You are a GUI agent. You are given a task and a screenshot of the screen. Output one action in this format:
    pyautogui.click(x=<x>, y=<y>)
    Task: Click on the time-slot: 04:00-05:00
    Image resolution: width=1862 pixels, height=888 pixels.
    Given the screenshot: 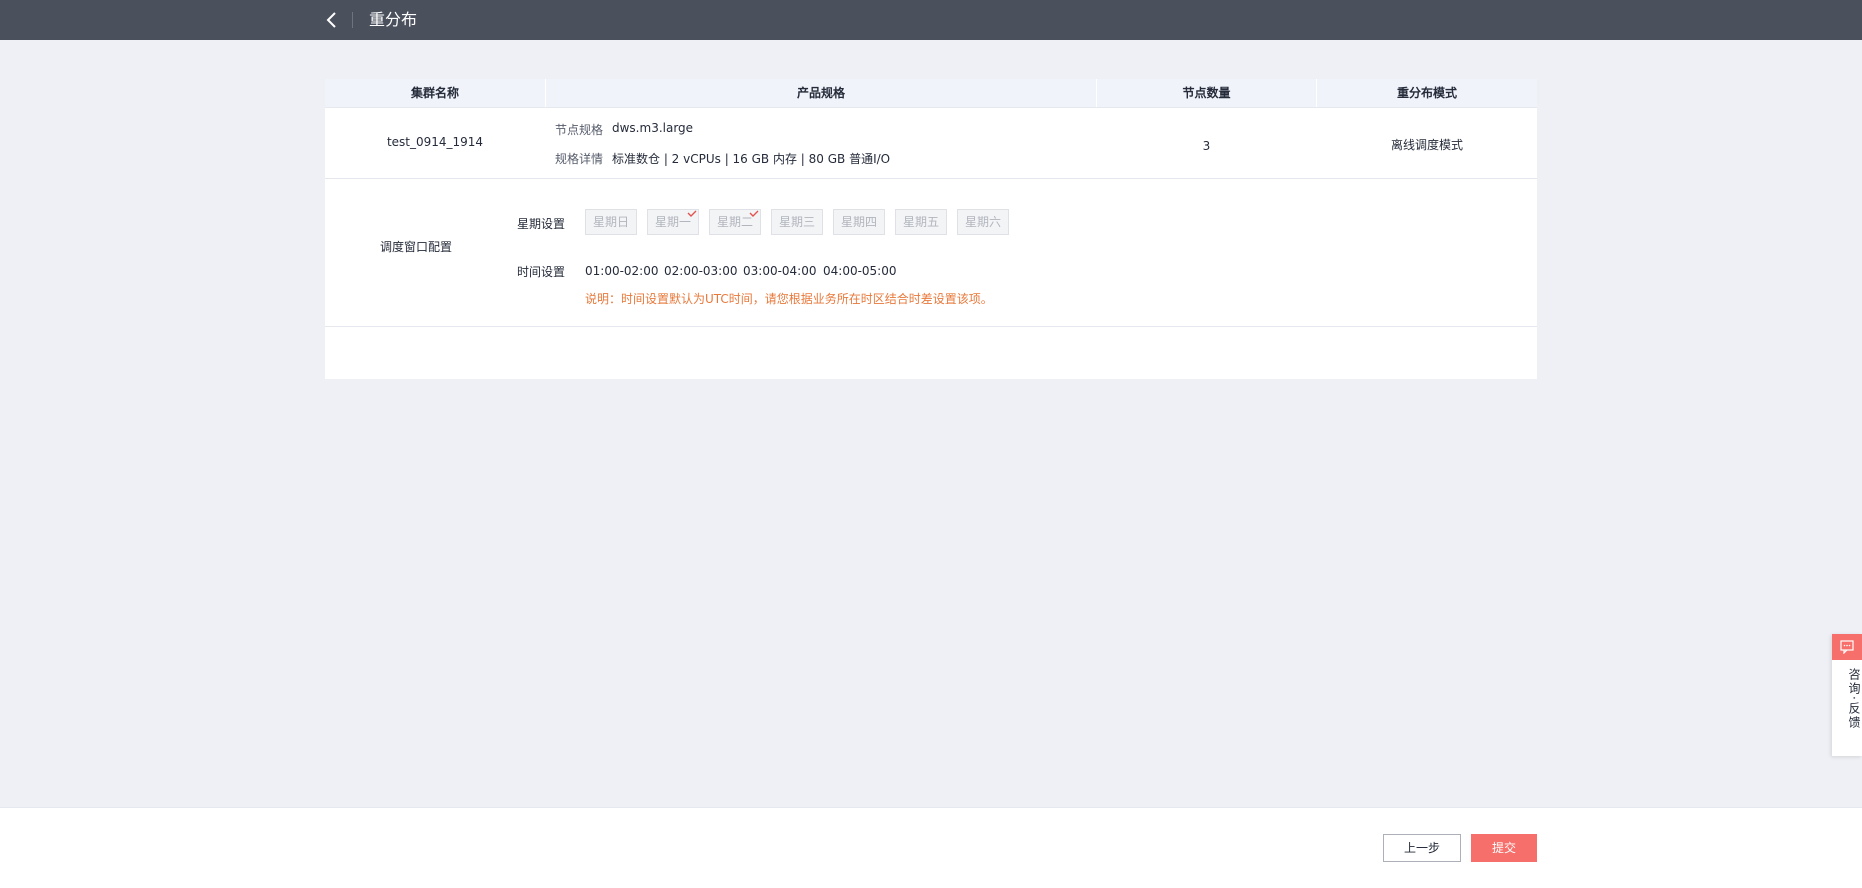 What is the action you would take?
    pyautogui.click(x=860, y=271)
    